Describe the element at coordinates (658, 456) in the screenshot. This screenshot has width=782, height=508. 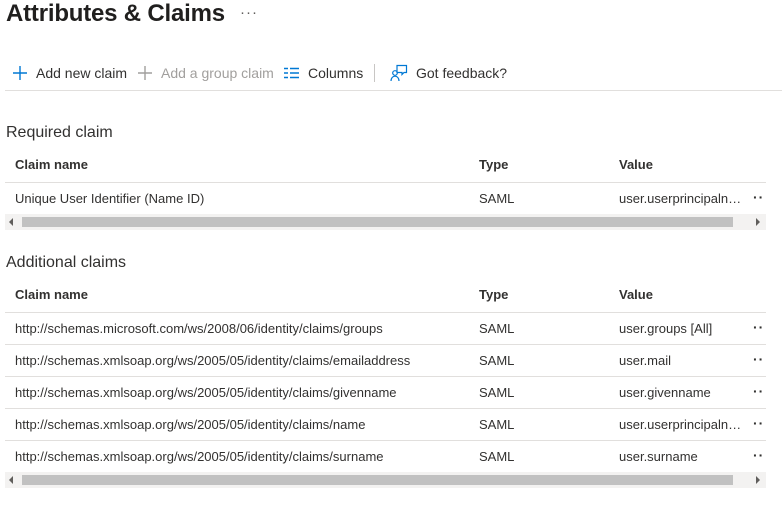
I see `claim-value: user.surname` at that location.